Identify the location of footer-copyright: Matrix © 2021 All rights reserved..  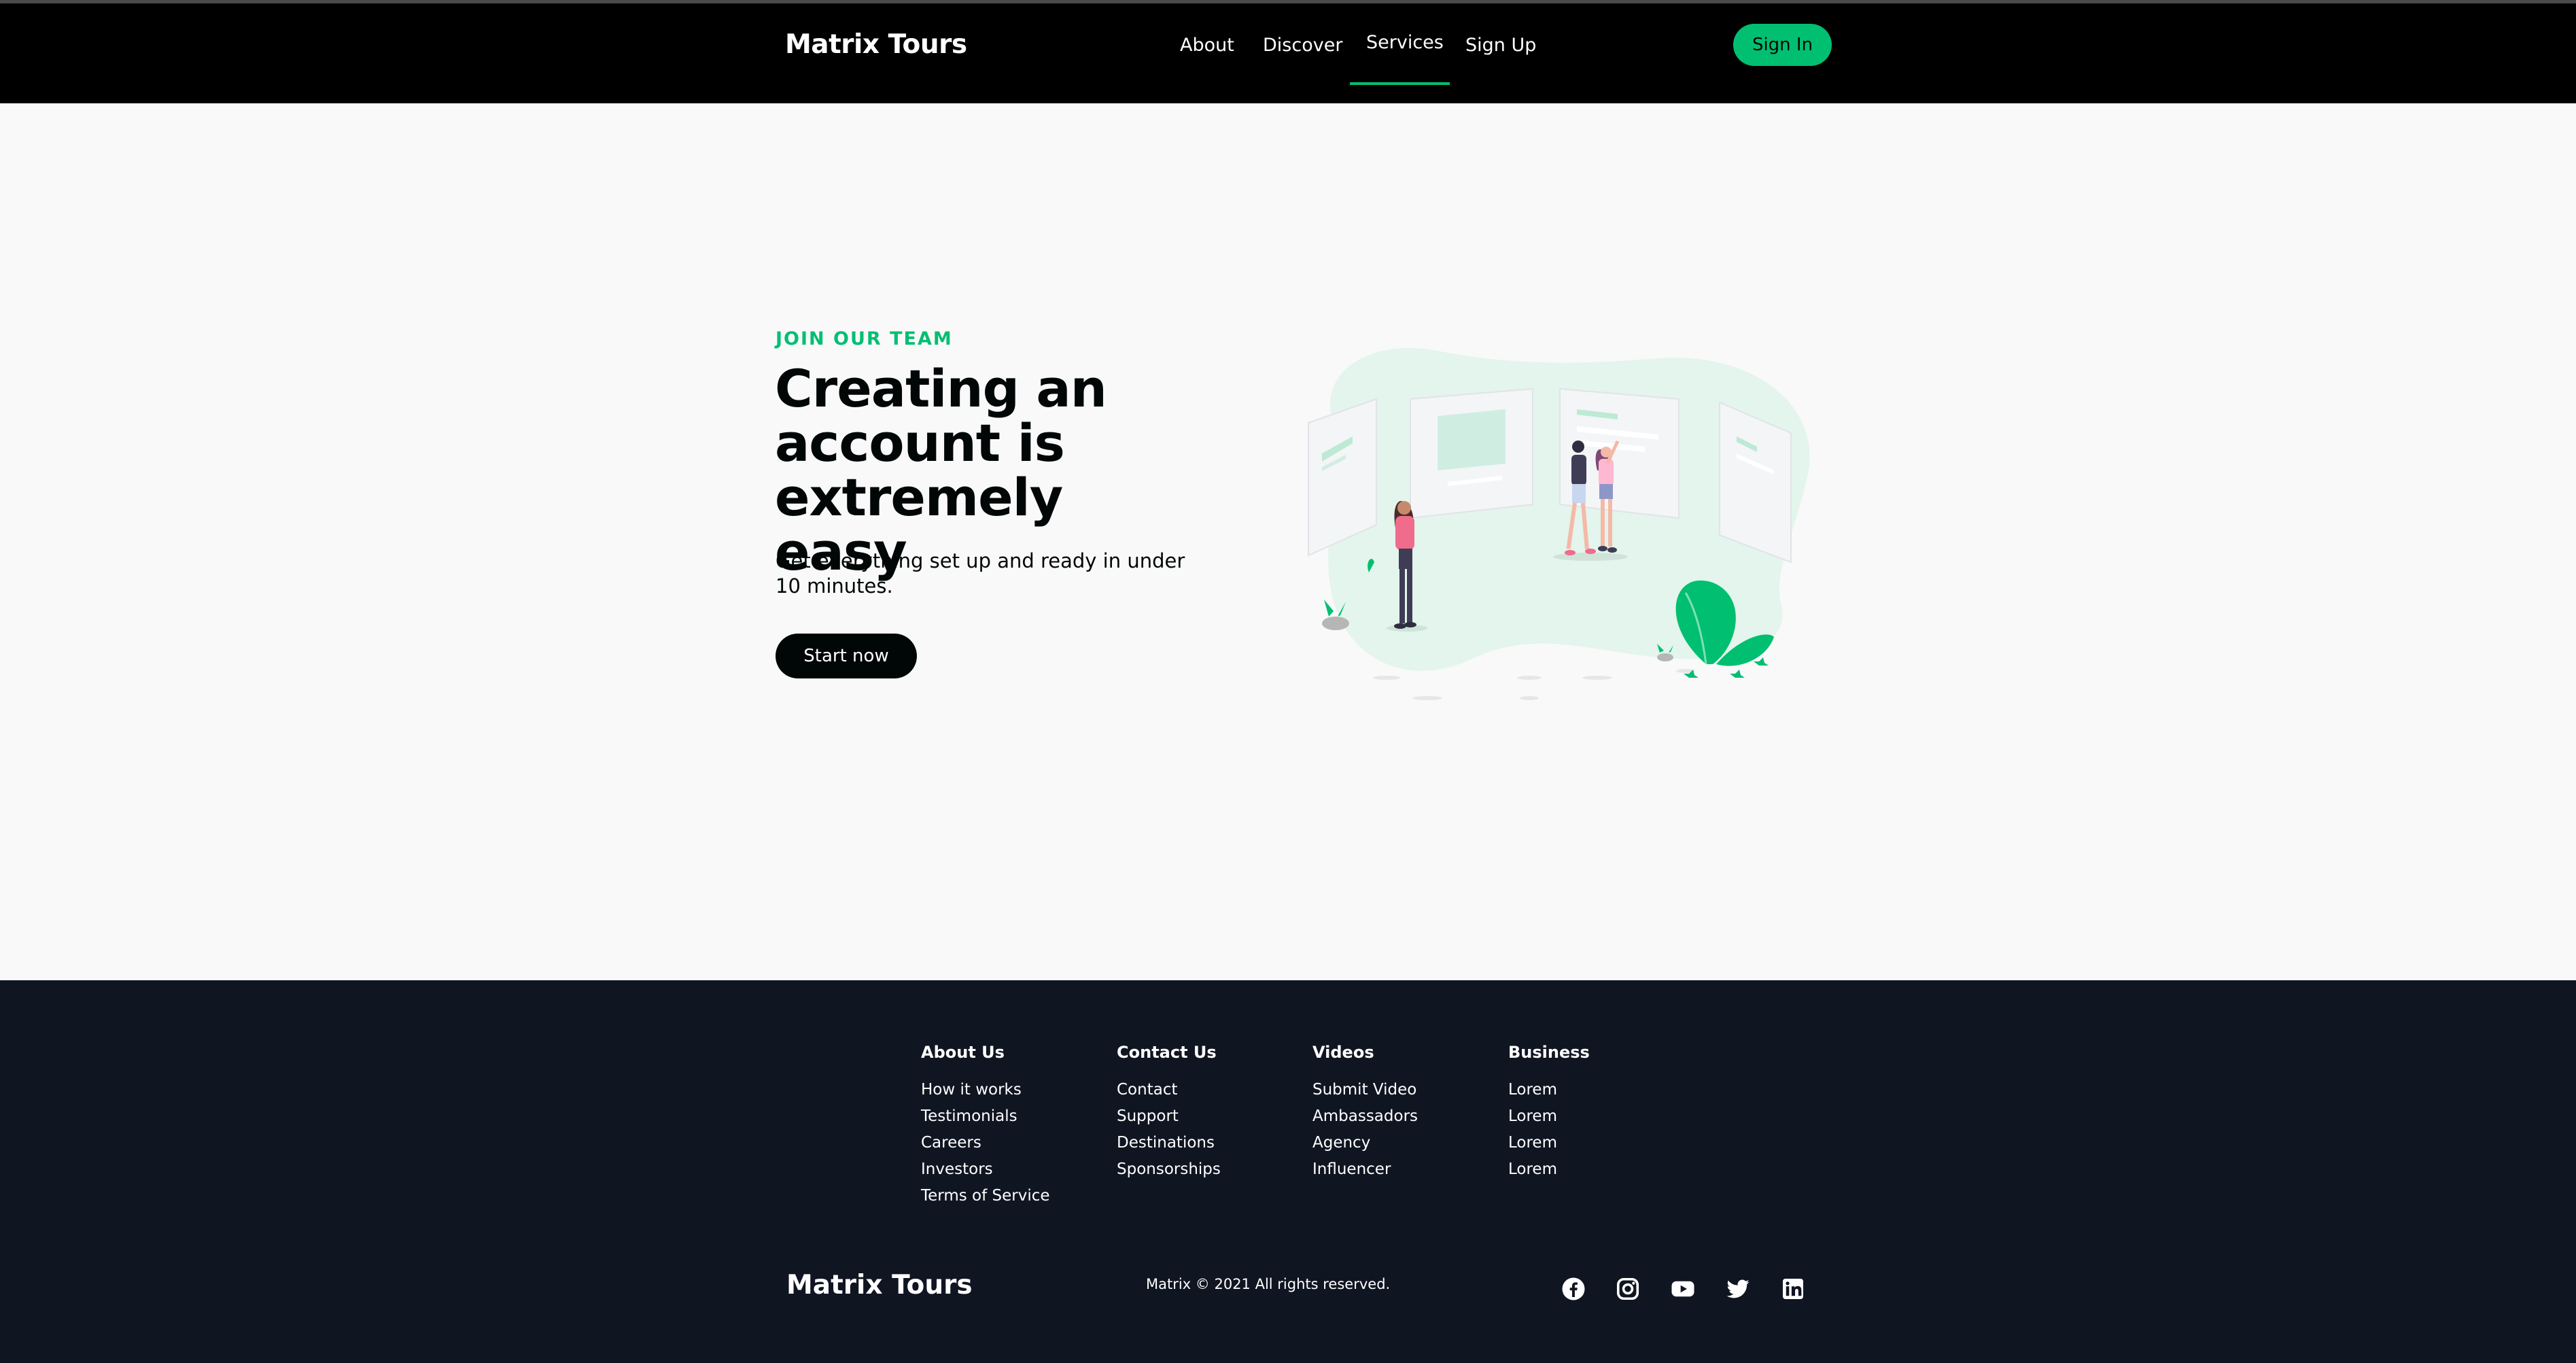
(1268, 1284).